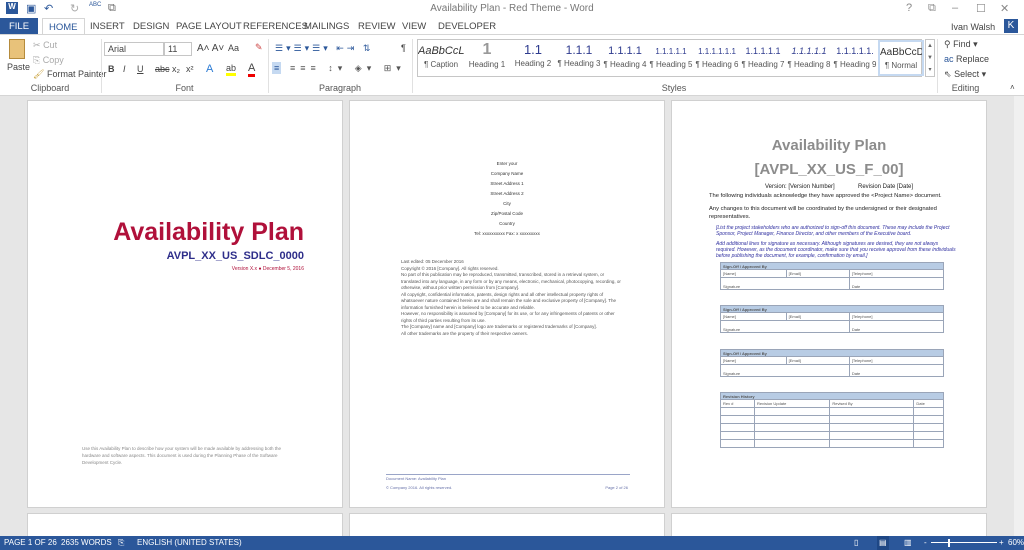 The image size is (1024, 550). Describe the element at coordinates (107, 26) in the screenshot. I see `tab-insert: INSERT` at that location.